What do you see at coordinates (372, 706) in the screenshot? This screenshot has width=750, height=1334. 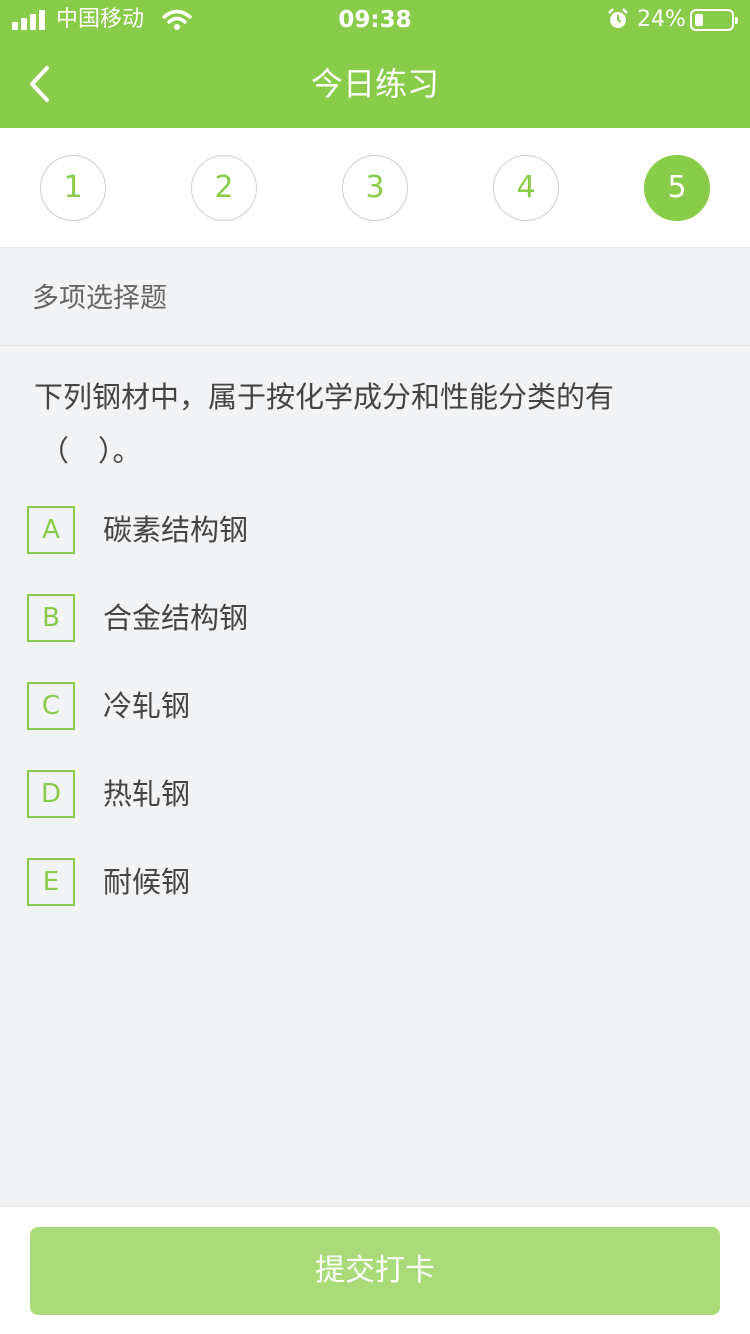 I see `option-c: C 冷轧钢` at bounding box center [372, 706].